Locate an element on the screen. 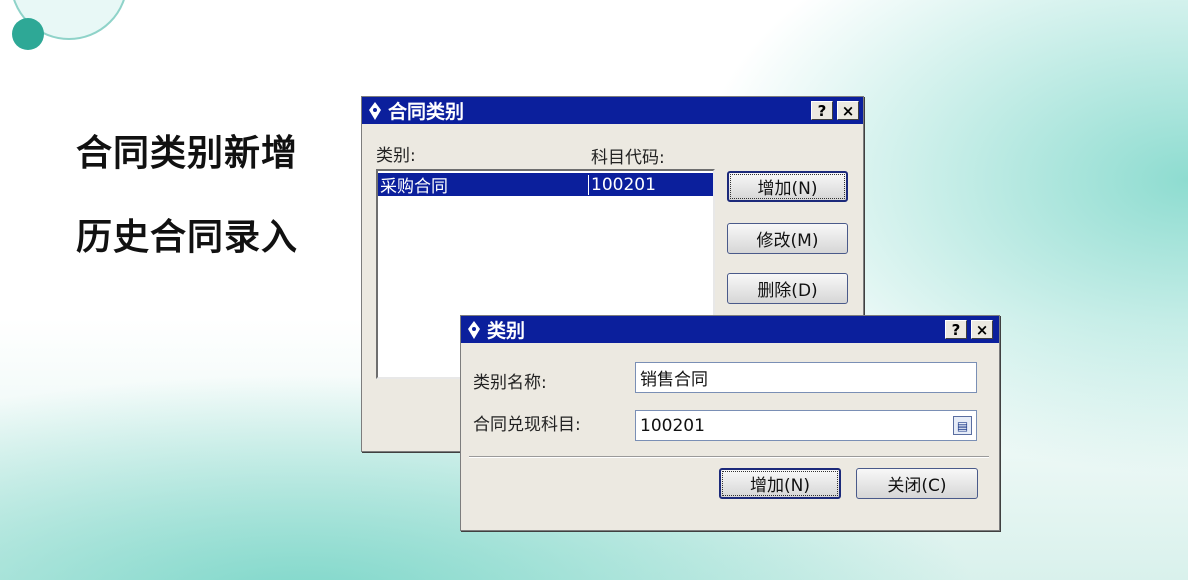 The width and height of the screenshot is (1188, 580). divider is located at coordinates (729, 457).